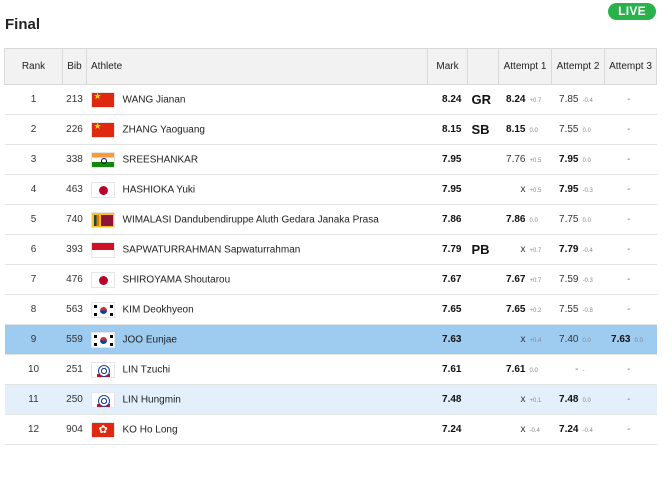 Image resolution: width=672 pixels, height=488 pixels. I want to click on athlete-name: LIN Hungmin, so click(152, 399).